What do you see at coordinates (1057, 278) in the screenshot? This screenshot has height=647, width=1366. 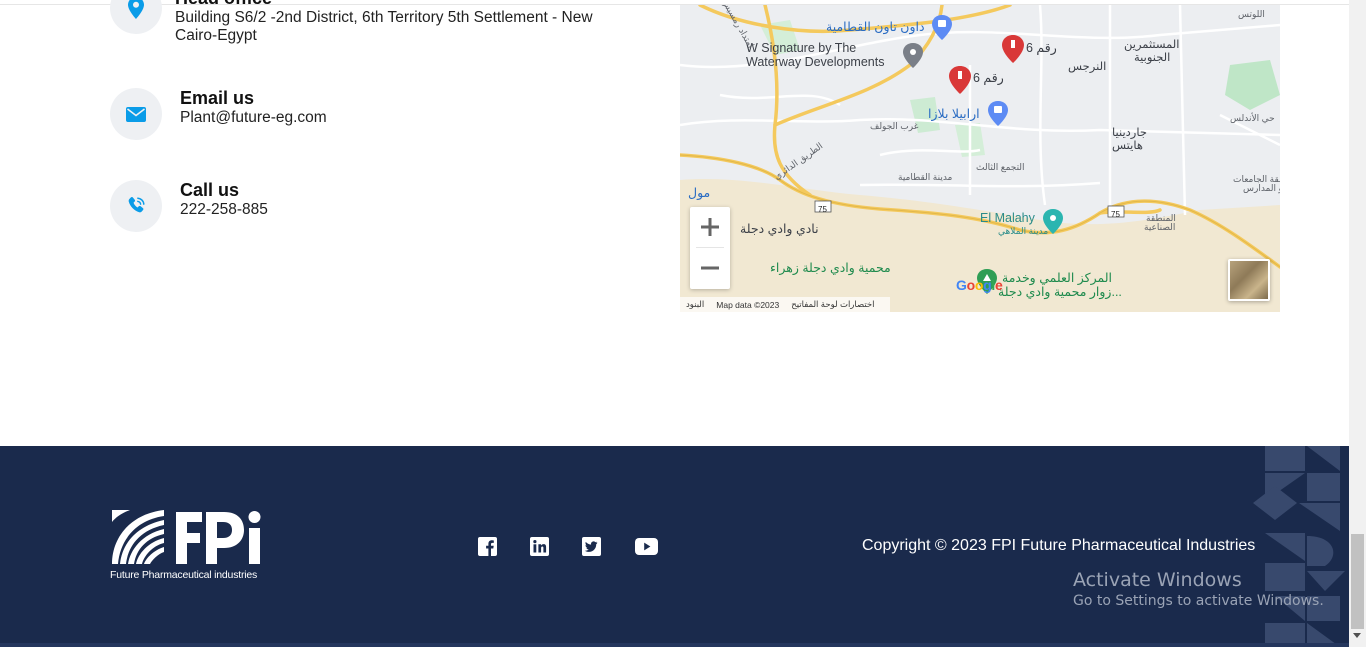 I see `map-label-science-center-1: المركز العلمي وخدمة` at bounding box center [1057, 278].